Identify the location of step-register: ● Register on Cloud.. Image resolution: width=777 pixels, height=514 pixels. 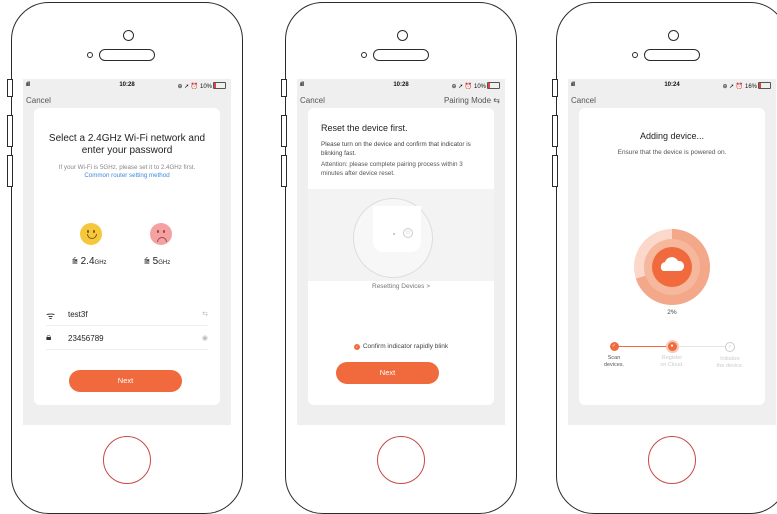
(672, 355).